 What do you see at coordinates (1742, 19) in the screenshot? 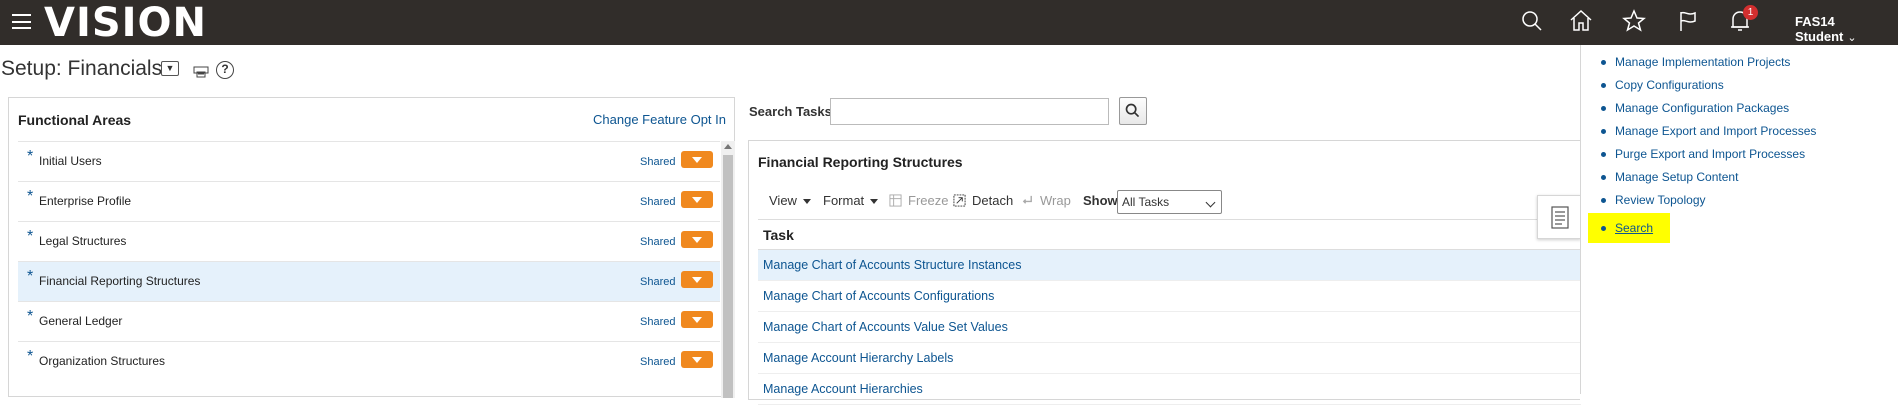
I see `notifications-bell-icon: 1` at bounding box center [1742, 19].